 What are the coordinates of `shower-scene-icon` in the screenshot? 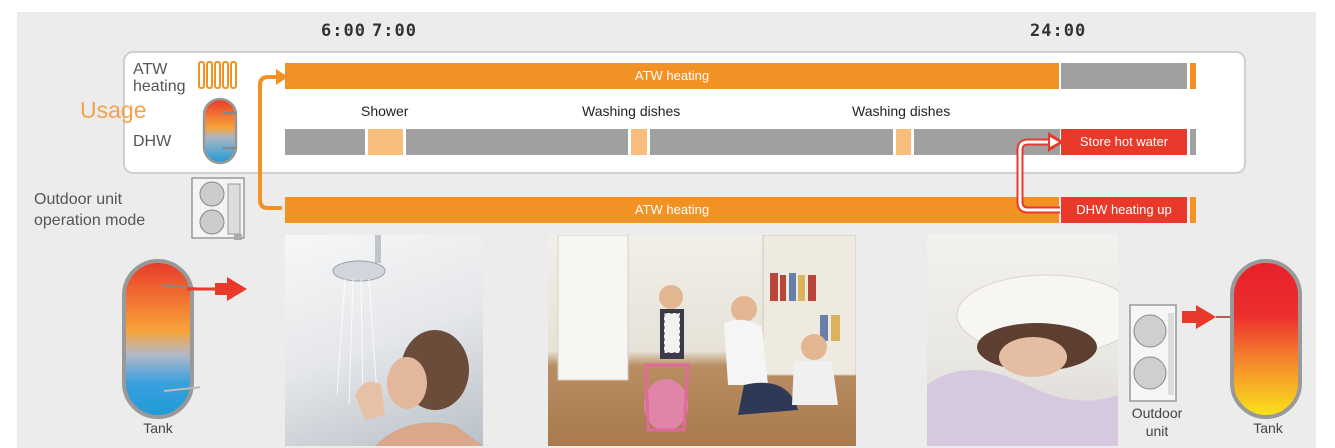 It's located at (407, 340).